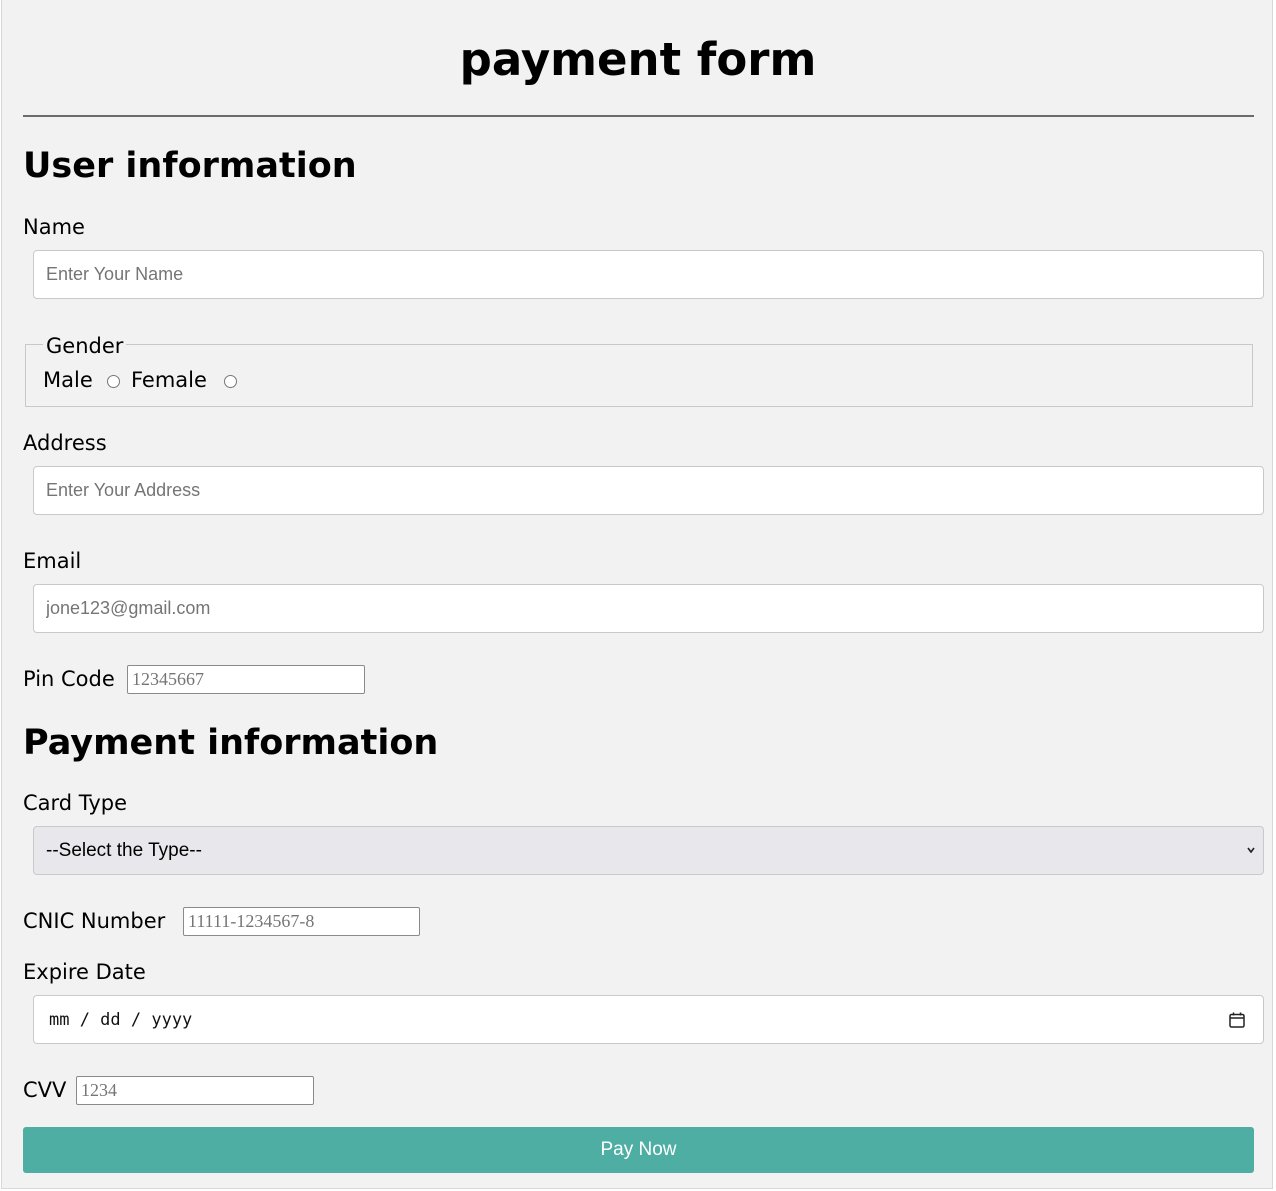  Describe the element at coordinates (648, 850) in the screenshot. I see `card-type-select: --Select the Type--` at that location.